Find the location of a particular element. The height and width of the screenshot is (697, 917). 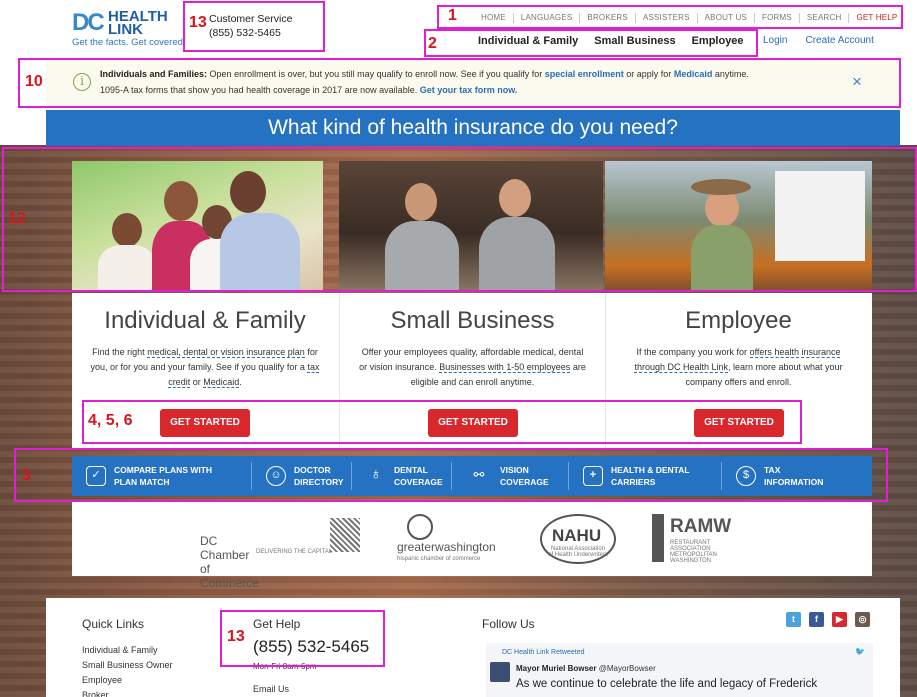

tweet-author: Mayor Muriel Bowser @MayorBowser is located at coordinates (586, 668).